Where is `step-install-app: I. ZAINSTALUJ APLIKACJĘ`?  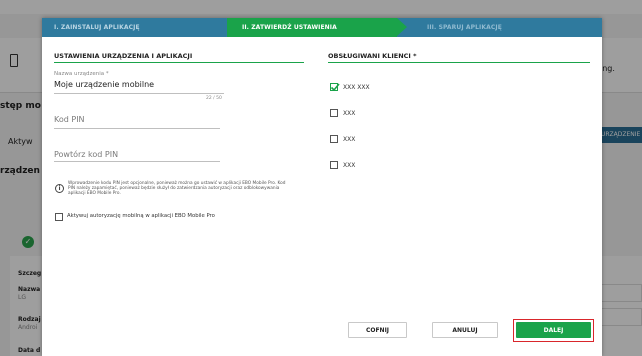 step-install-app: I. ZAINSTALUJ APLIKACJĘ is located at coordinates (97, 27).